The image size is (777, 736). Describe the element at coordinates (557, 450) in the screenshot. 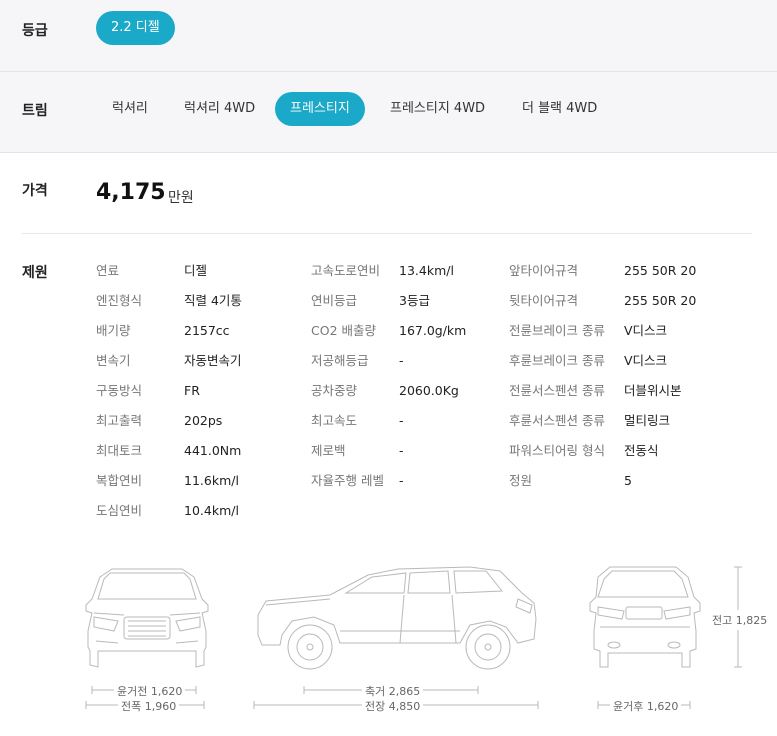

I see `spec-key: 파워스티어링 형식` at that location.